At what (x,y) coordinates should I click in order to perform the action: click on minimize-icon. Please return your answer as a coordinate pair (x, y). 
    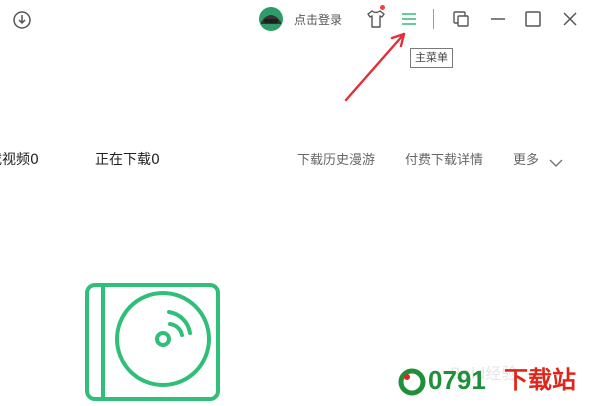
    Looking at the image, I should click on (498, 19).